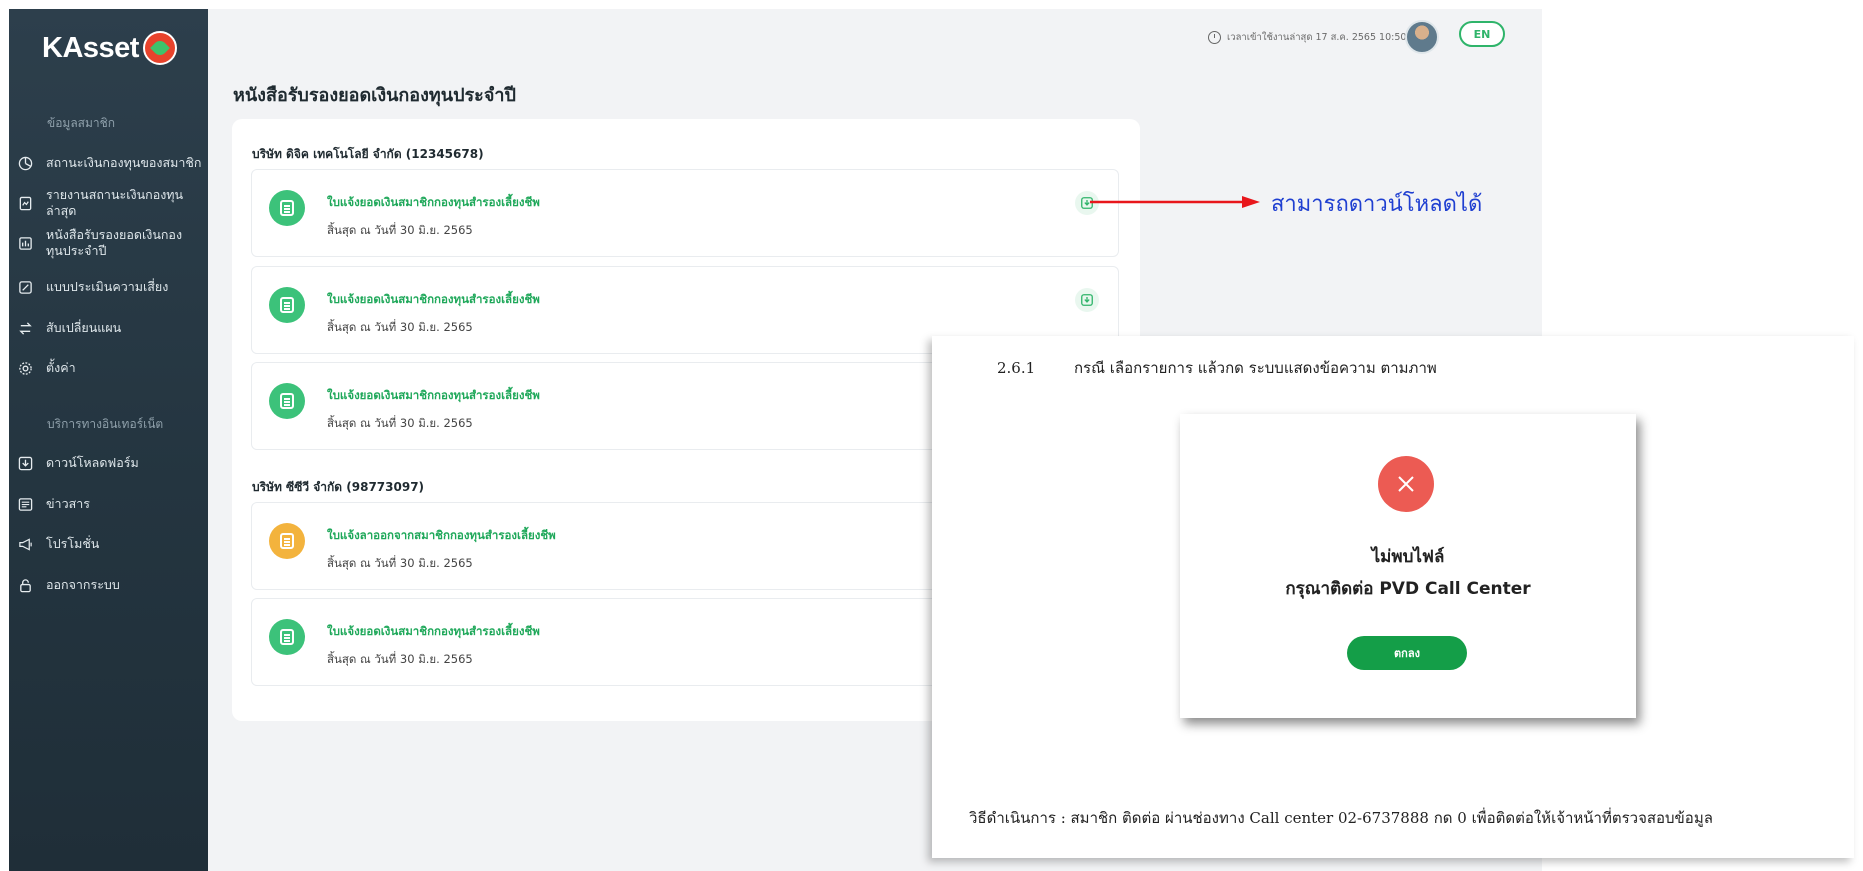 This screenshot has height=871, width=1863. Describe the element at coordinates (1482, 34) in the screenshot. I see `language-toggle-button: EN` at that location.